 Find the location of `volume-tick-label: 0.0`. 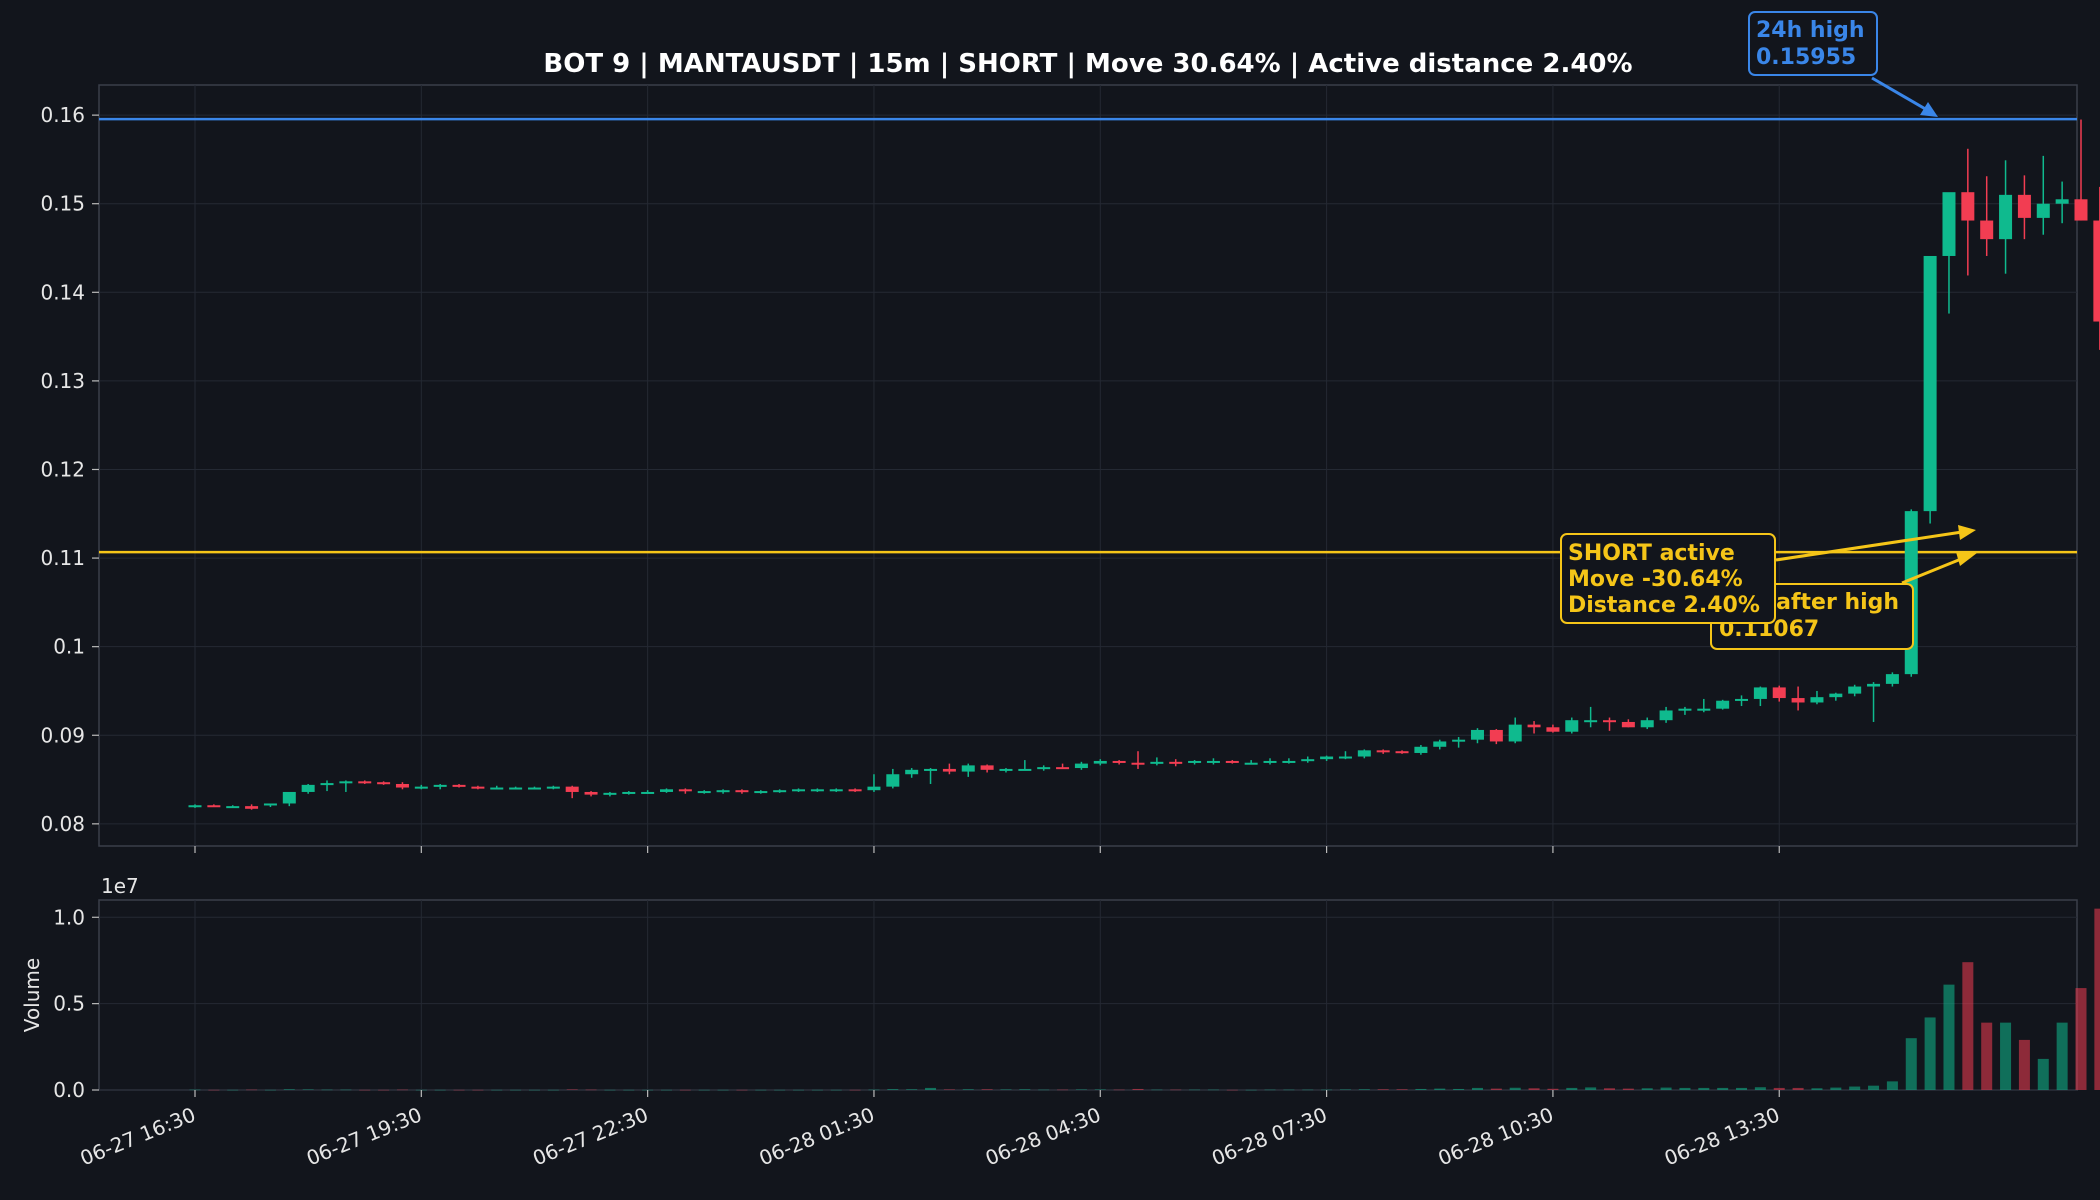

volume-tick-label: 0.0 is located at coordinates (69, 1090).